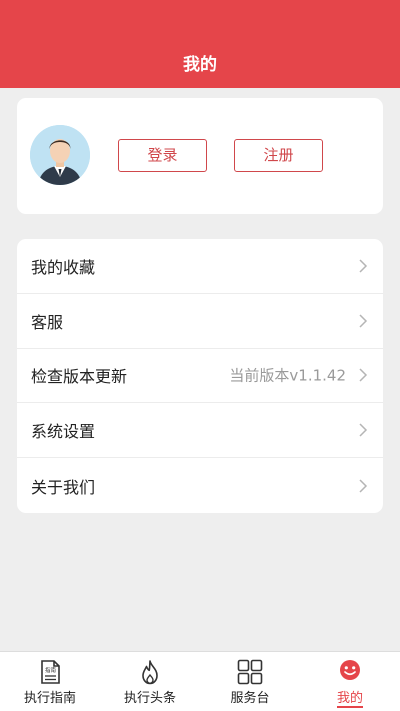  What do you see at coordinates (79, 377) in the screenshot?
I see `menu-item-label: 检查版本更新` at bounding box center [79, 377].